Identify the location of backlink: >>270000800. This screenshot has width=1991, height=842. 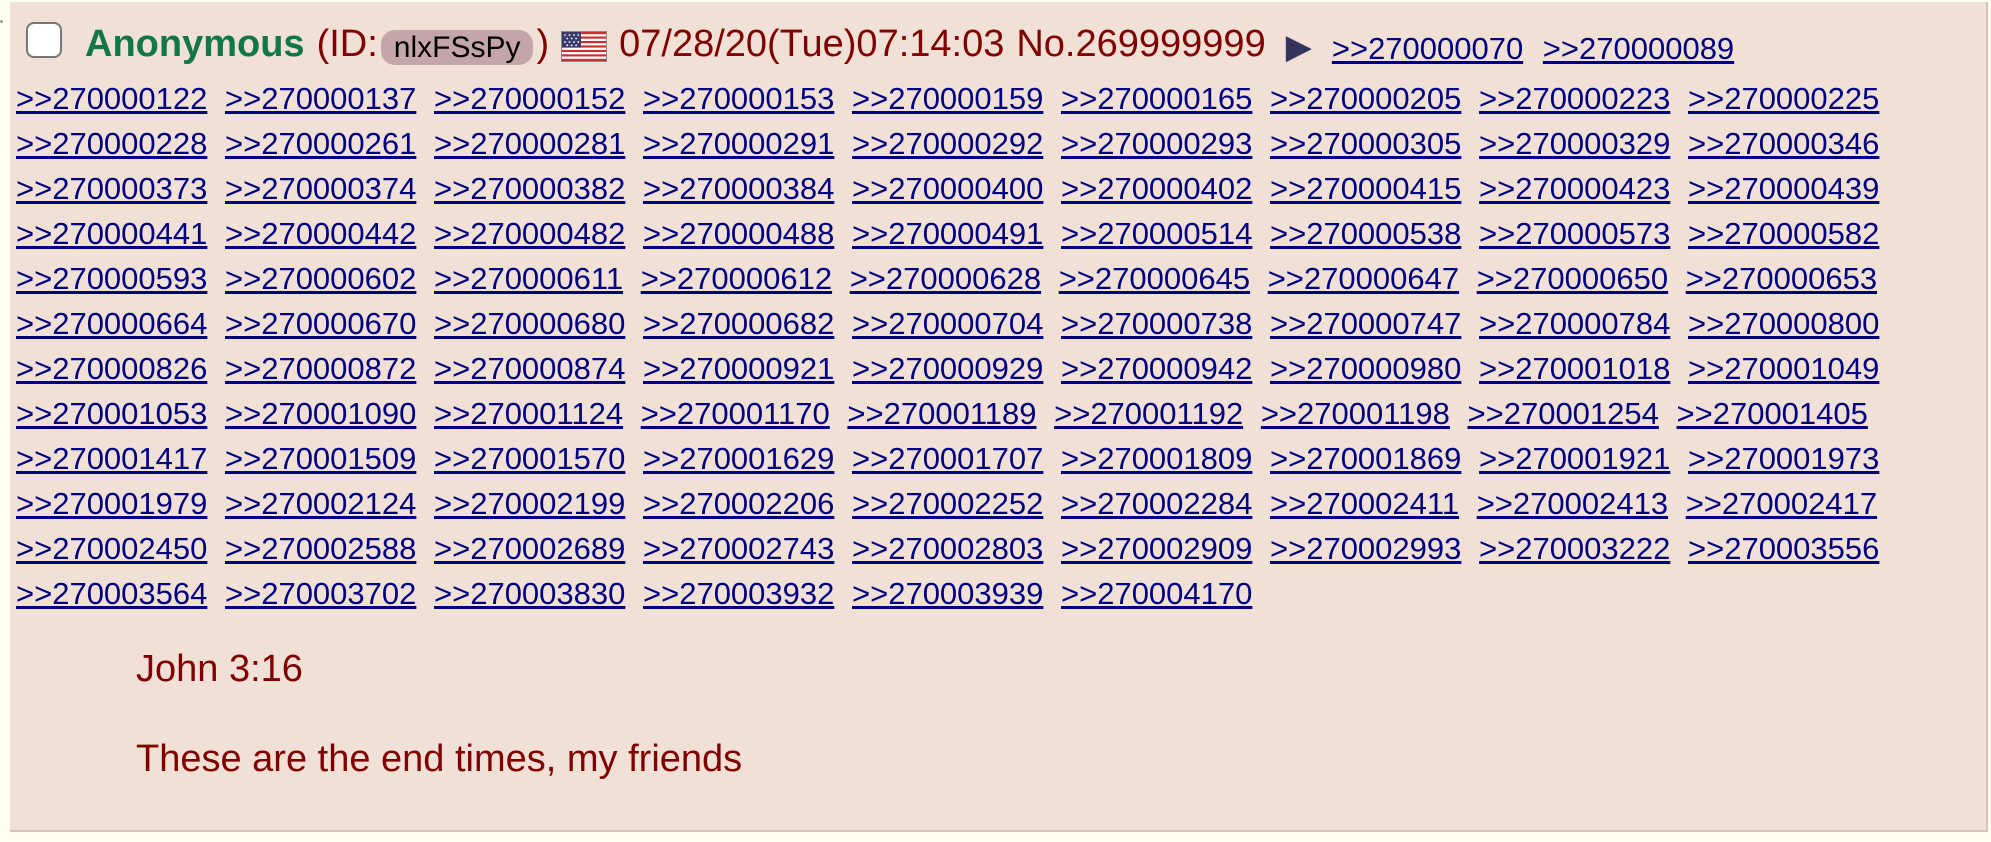
(1783, 323).